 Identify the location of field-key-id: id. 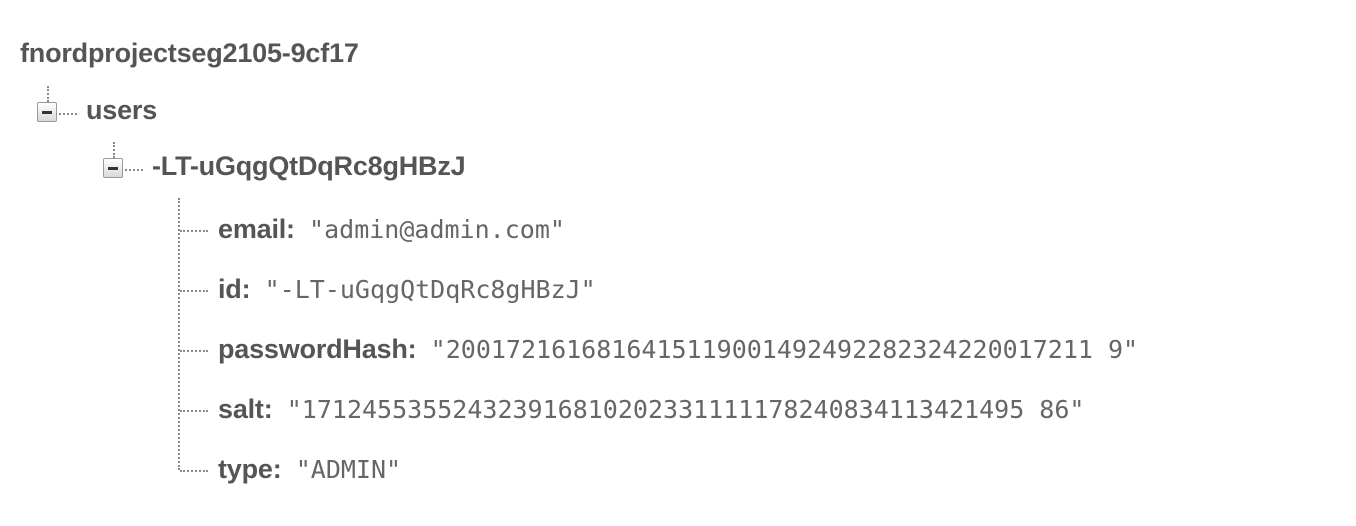
(230, 289).